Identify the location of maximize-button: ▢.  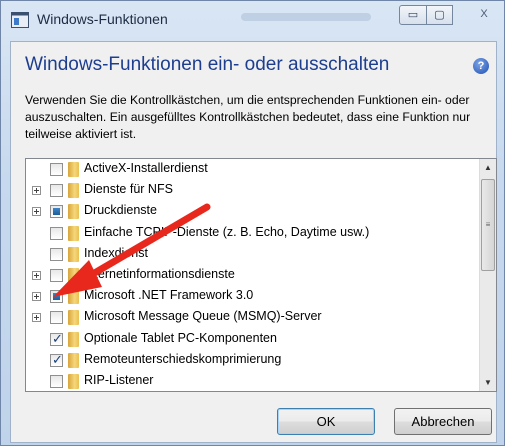
(439, 15).